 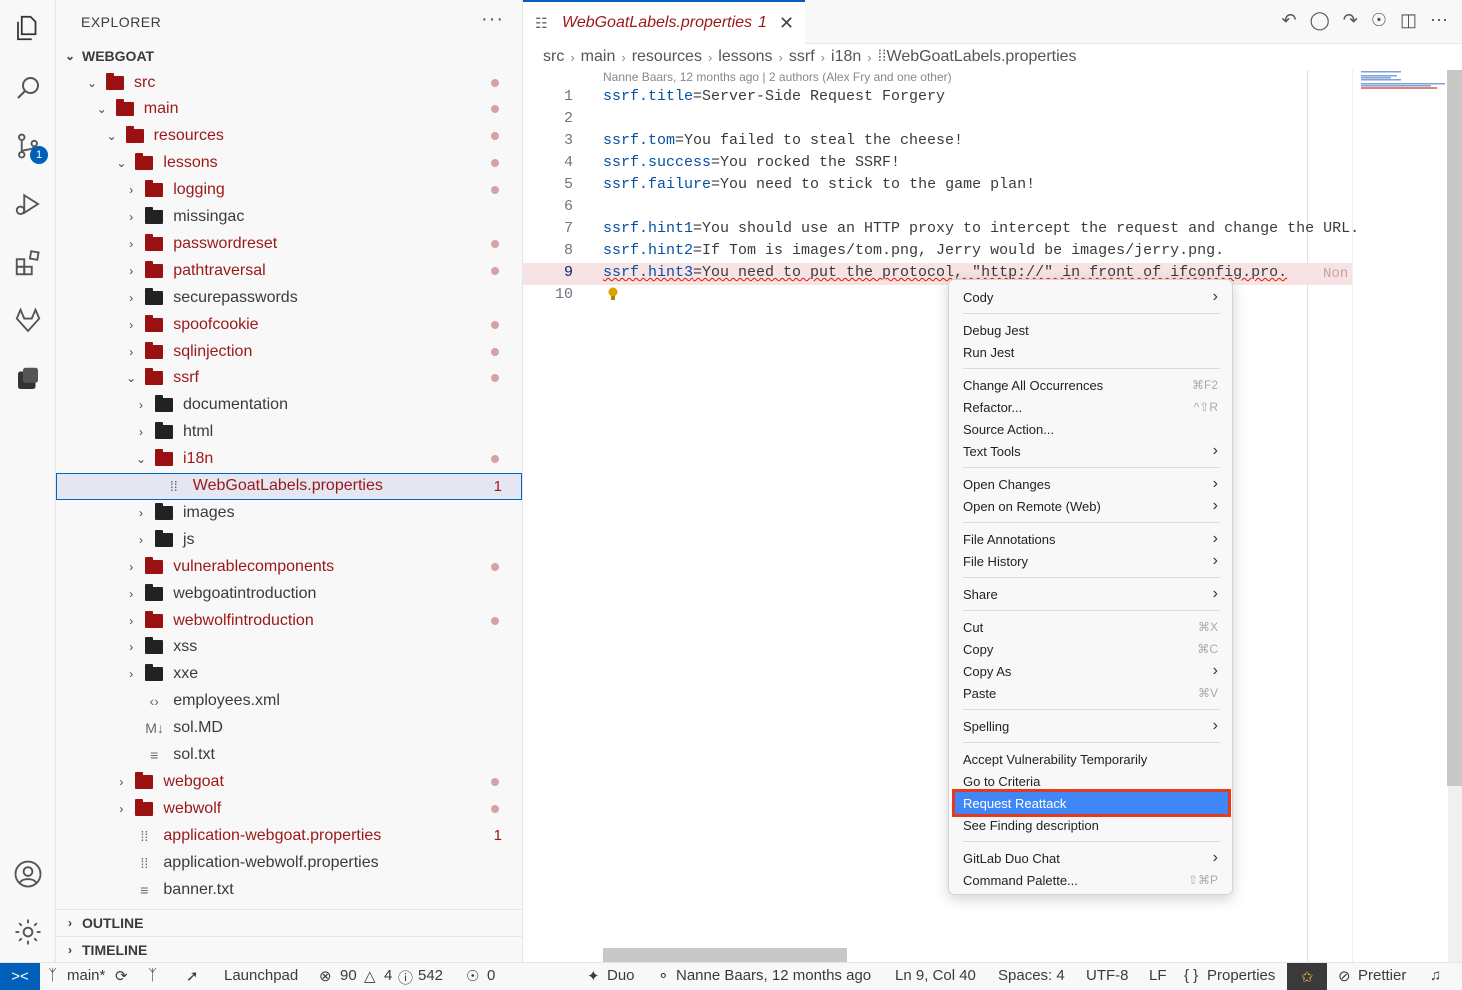 I want to click on menu-item-spelling: Spelling ›, so click(x=1091, y=726).